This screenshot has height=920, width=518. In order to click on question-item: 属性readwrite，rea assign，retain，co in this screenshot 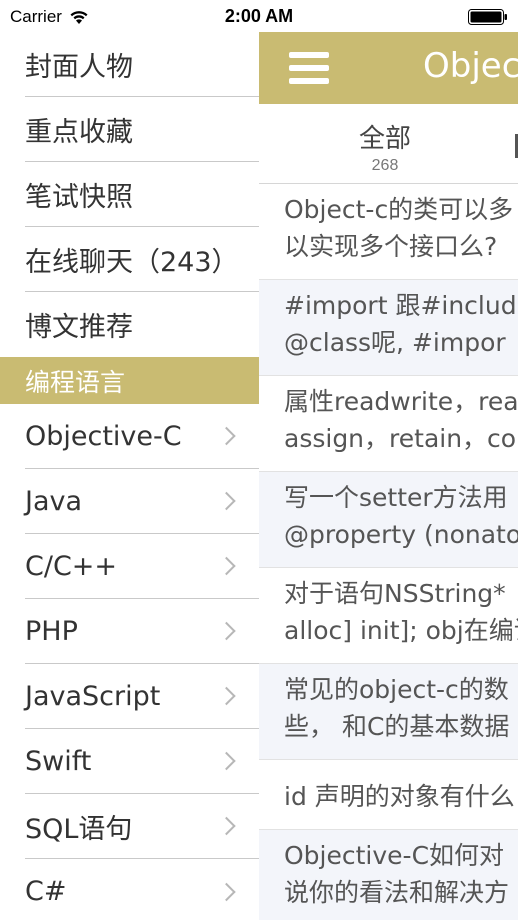, I will do `click(388, 424)`.